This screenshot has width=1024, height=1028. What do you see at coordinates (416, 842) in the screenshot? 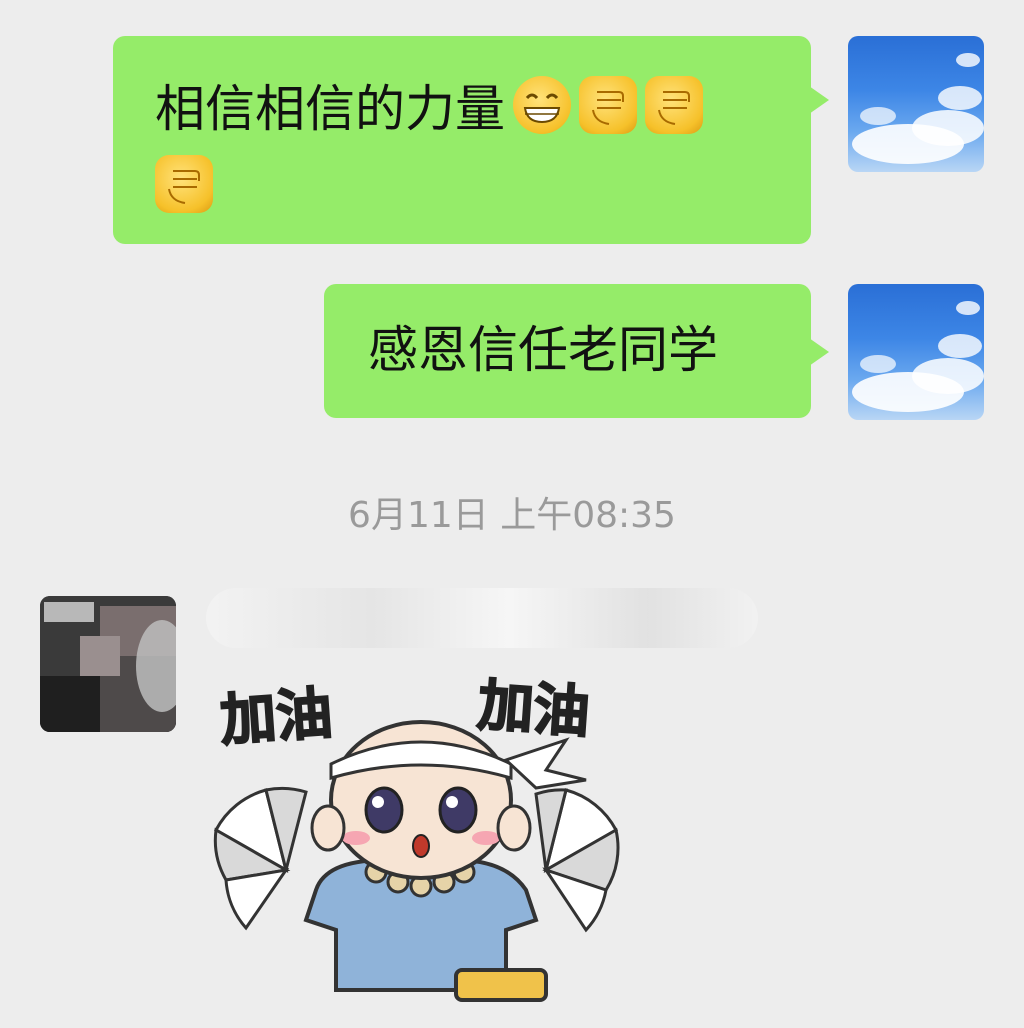
I see `cheering-monk-sticker: 加油 加油` at bounding box center [416, 842].